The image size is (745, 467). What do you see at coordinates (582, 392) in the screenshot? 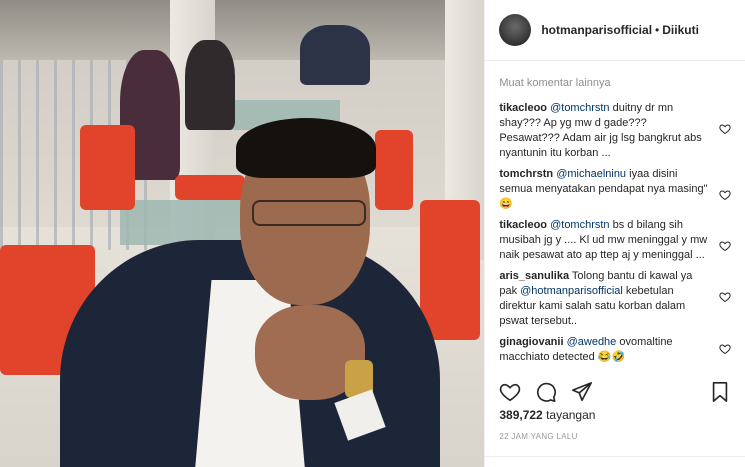
I see `share-icon` at bounding box center [582, 392].